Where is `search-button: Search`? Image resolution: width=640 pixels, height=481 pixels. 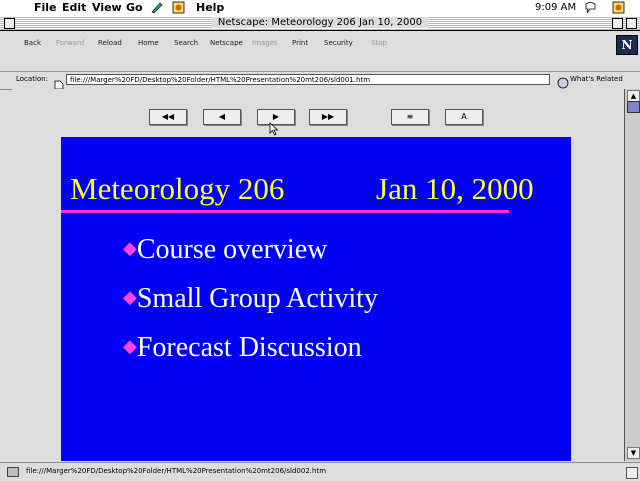
search-button: Search is located at coordinates (186, 43).